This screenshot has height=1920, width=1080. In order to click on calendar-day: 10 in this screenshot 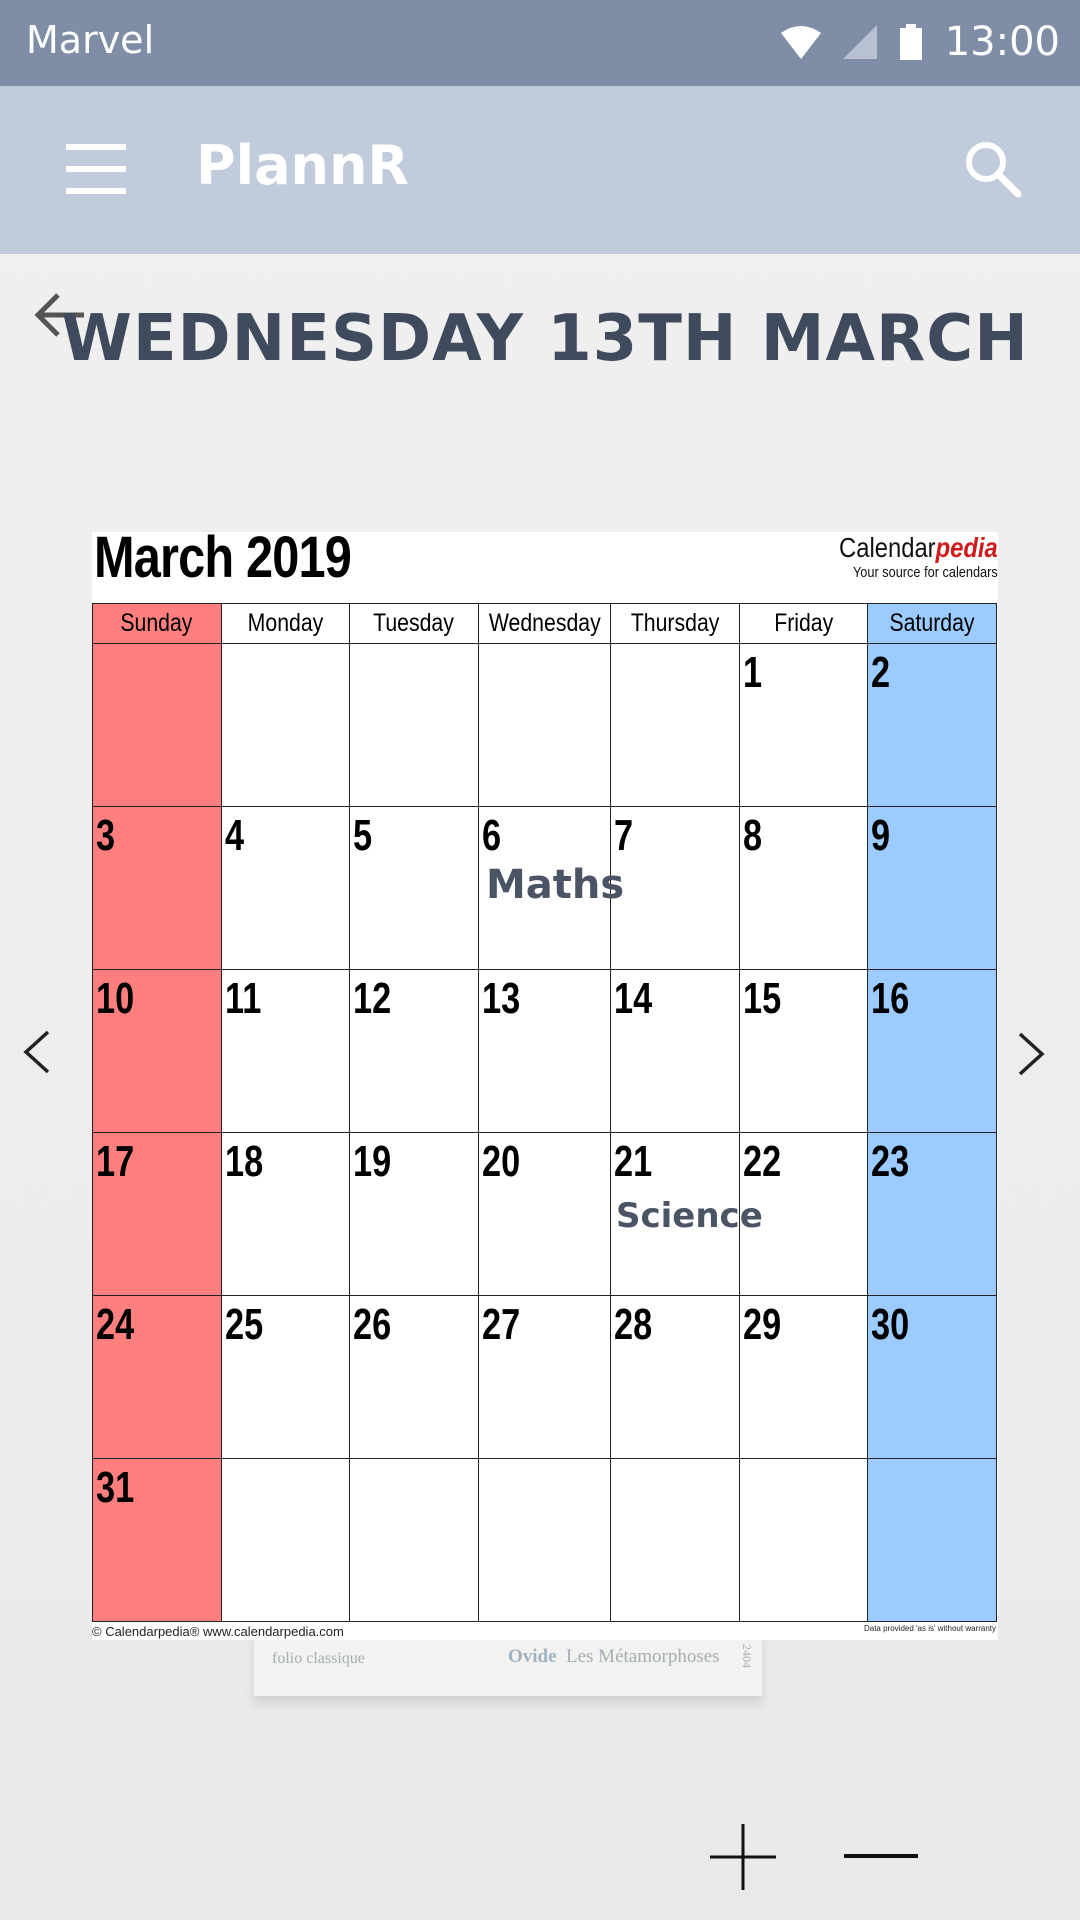, I will do `click(157, 1051)`.